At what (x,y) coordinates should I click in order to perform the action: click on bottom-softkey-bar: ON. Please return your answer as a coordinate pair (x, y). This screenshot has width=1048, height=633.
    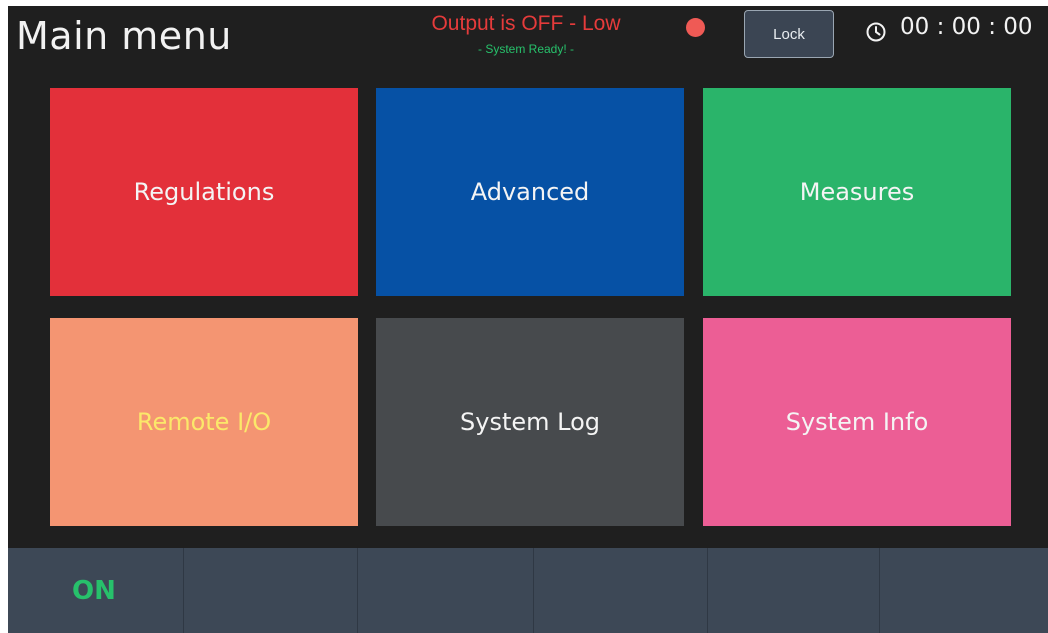
    Looking at the image, I should click on (528, 590).